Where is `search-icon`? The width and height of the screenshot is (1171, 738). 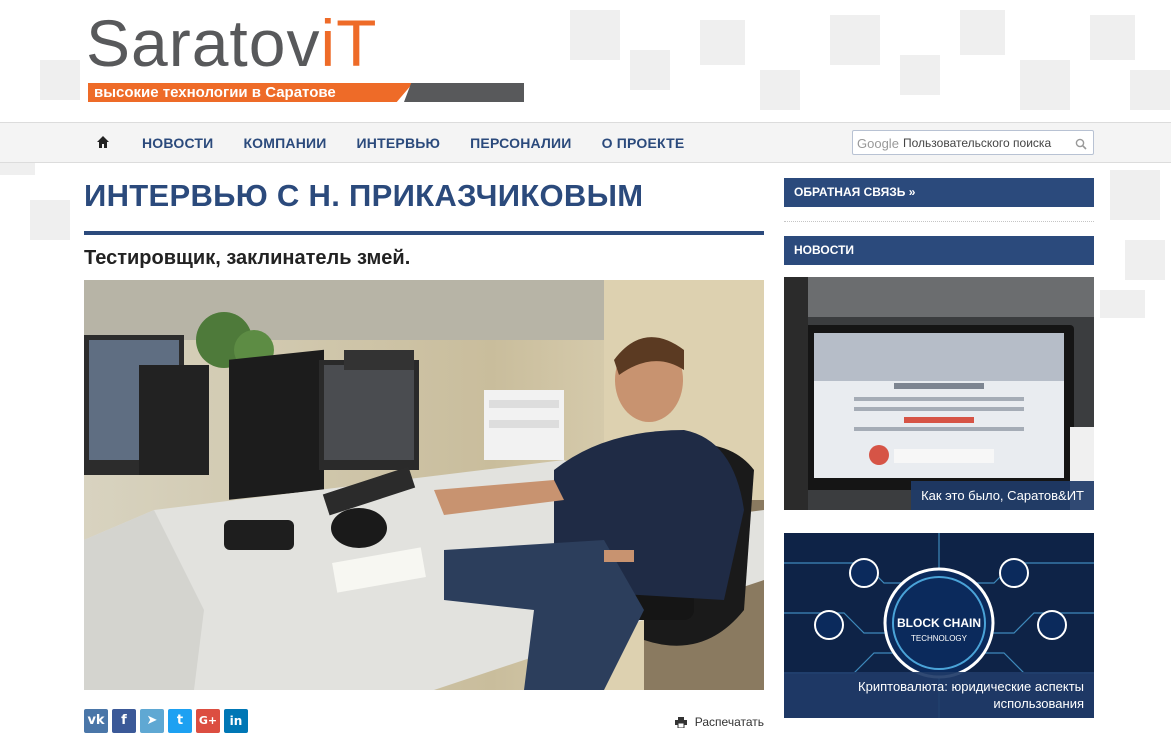
search-icon is located at coordinates (1081, 143).